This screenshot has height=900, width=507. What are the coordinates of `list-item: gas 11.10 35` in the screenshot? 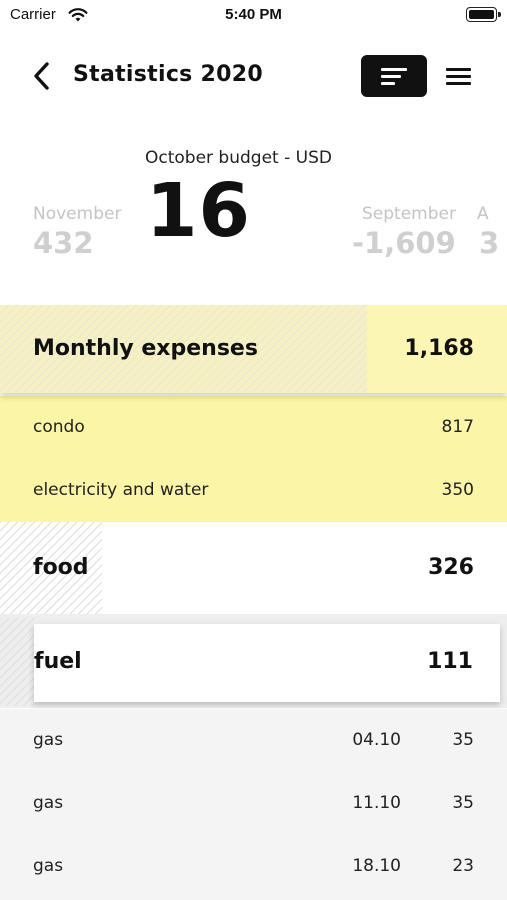 It's located at (253, 803).